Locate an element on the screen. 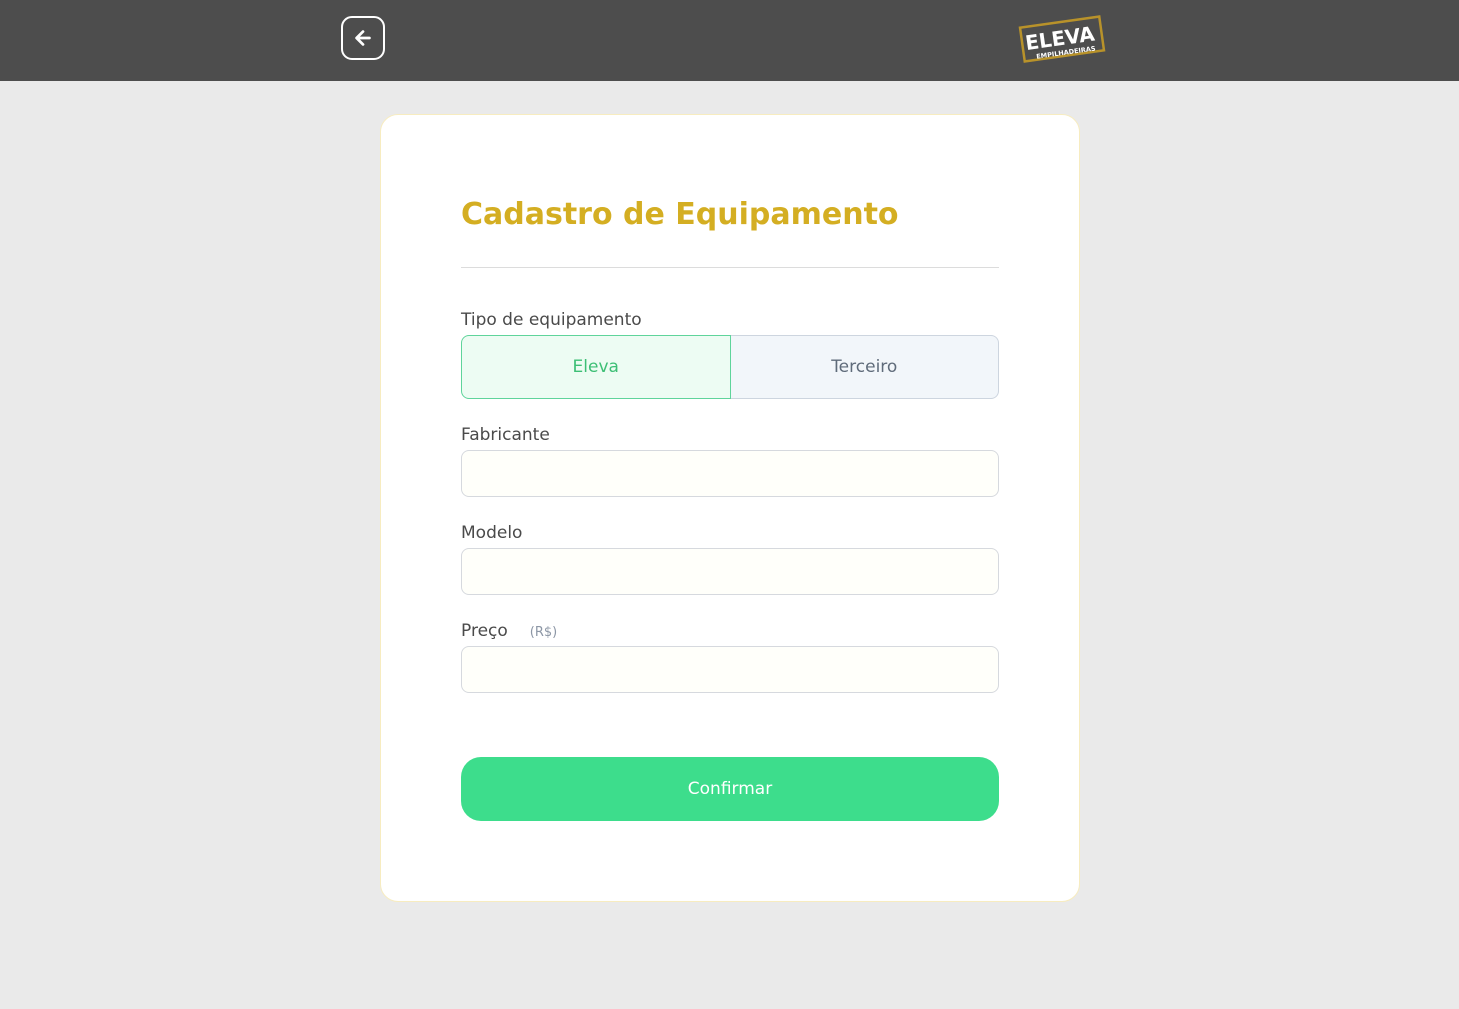  fabricante-input is located at coordinates (730, 473).